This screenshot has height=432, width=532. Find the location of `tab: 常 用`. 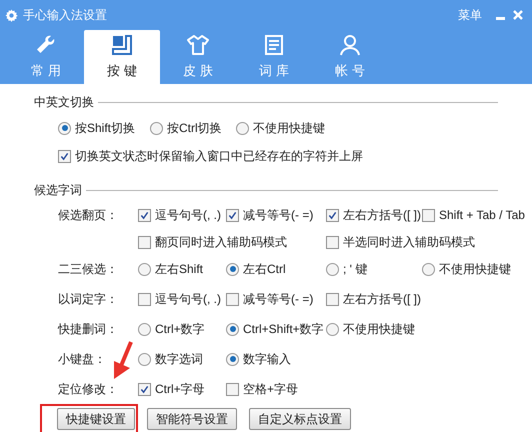

tab: 常 用 is located at coordinates (46, 57).